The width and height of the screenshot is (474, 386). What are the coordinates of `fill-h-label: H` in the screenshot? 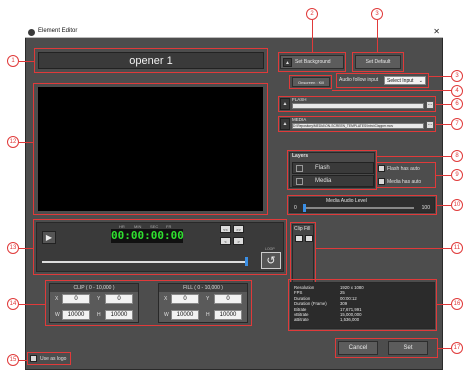 It's located at (208, 315).